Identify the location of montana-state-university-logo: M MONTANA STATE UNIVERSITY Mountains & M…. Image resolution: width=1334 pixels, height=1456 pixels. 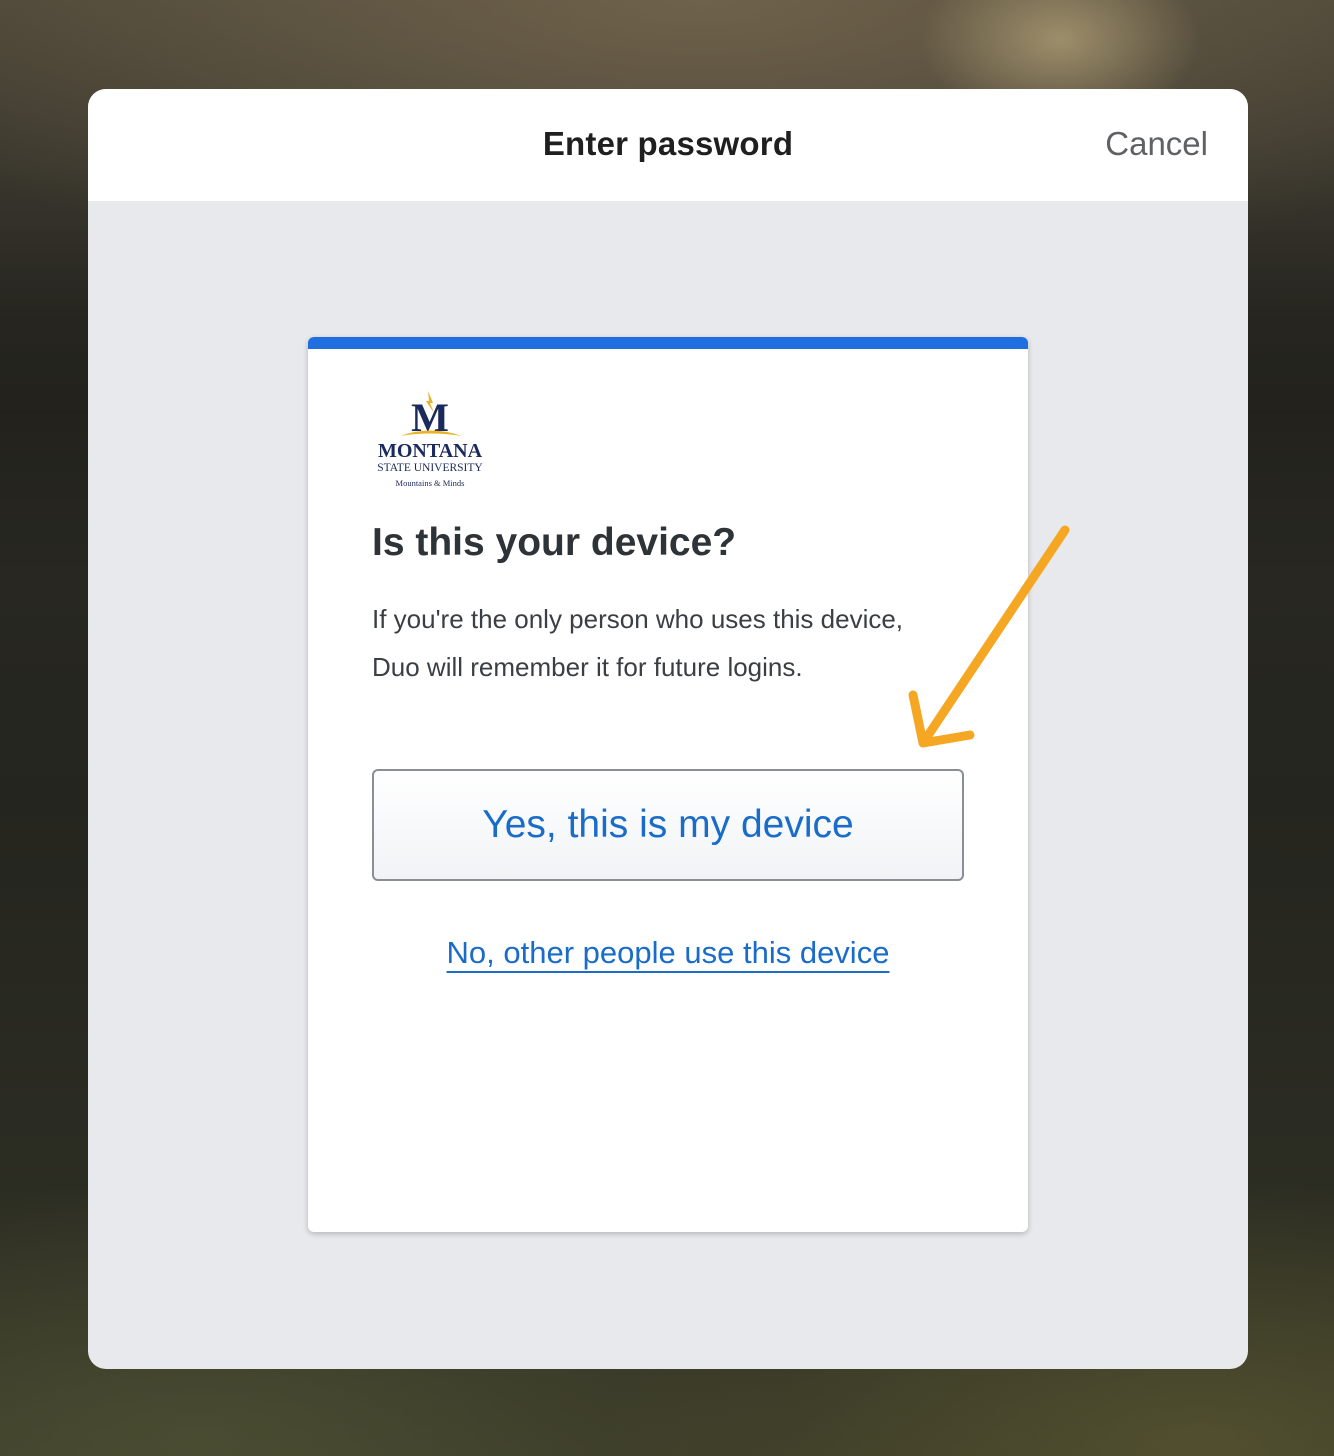
(430, 441).